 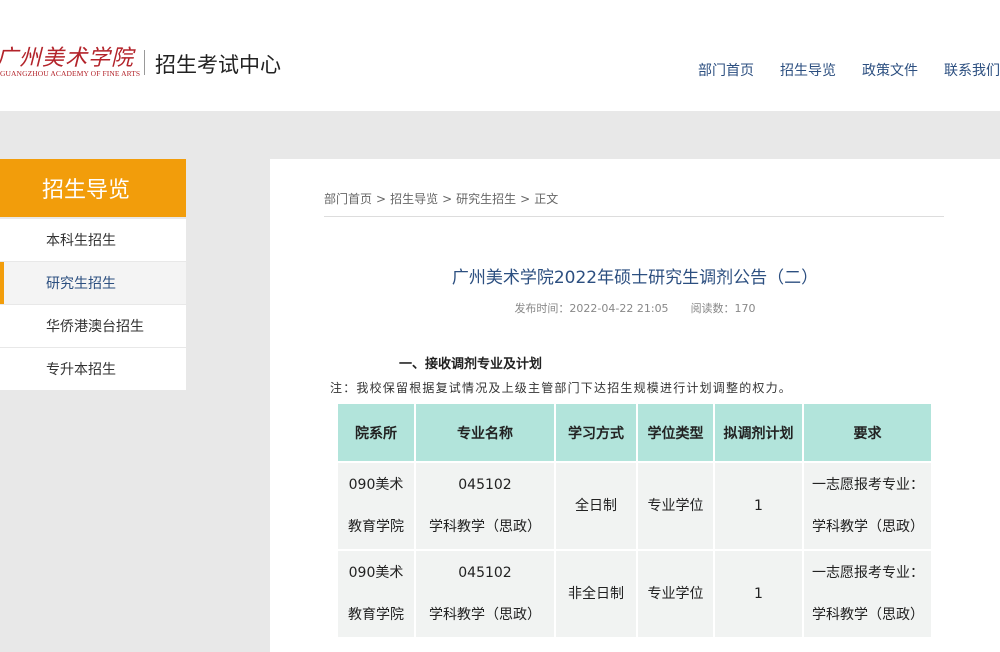 I want to click on sidebar-item-overseas-hk-macao-taiwan: 华侨港澳台招生, so click(x=93, y=326).